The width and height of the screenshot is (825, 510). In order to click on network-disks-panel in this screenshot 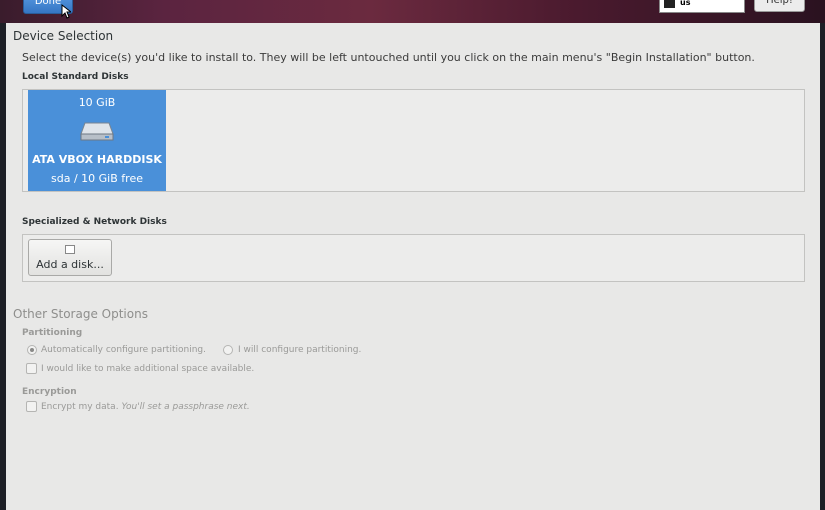, I will do `click(413, 258)`.